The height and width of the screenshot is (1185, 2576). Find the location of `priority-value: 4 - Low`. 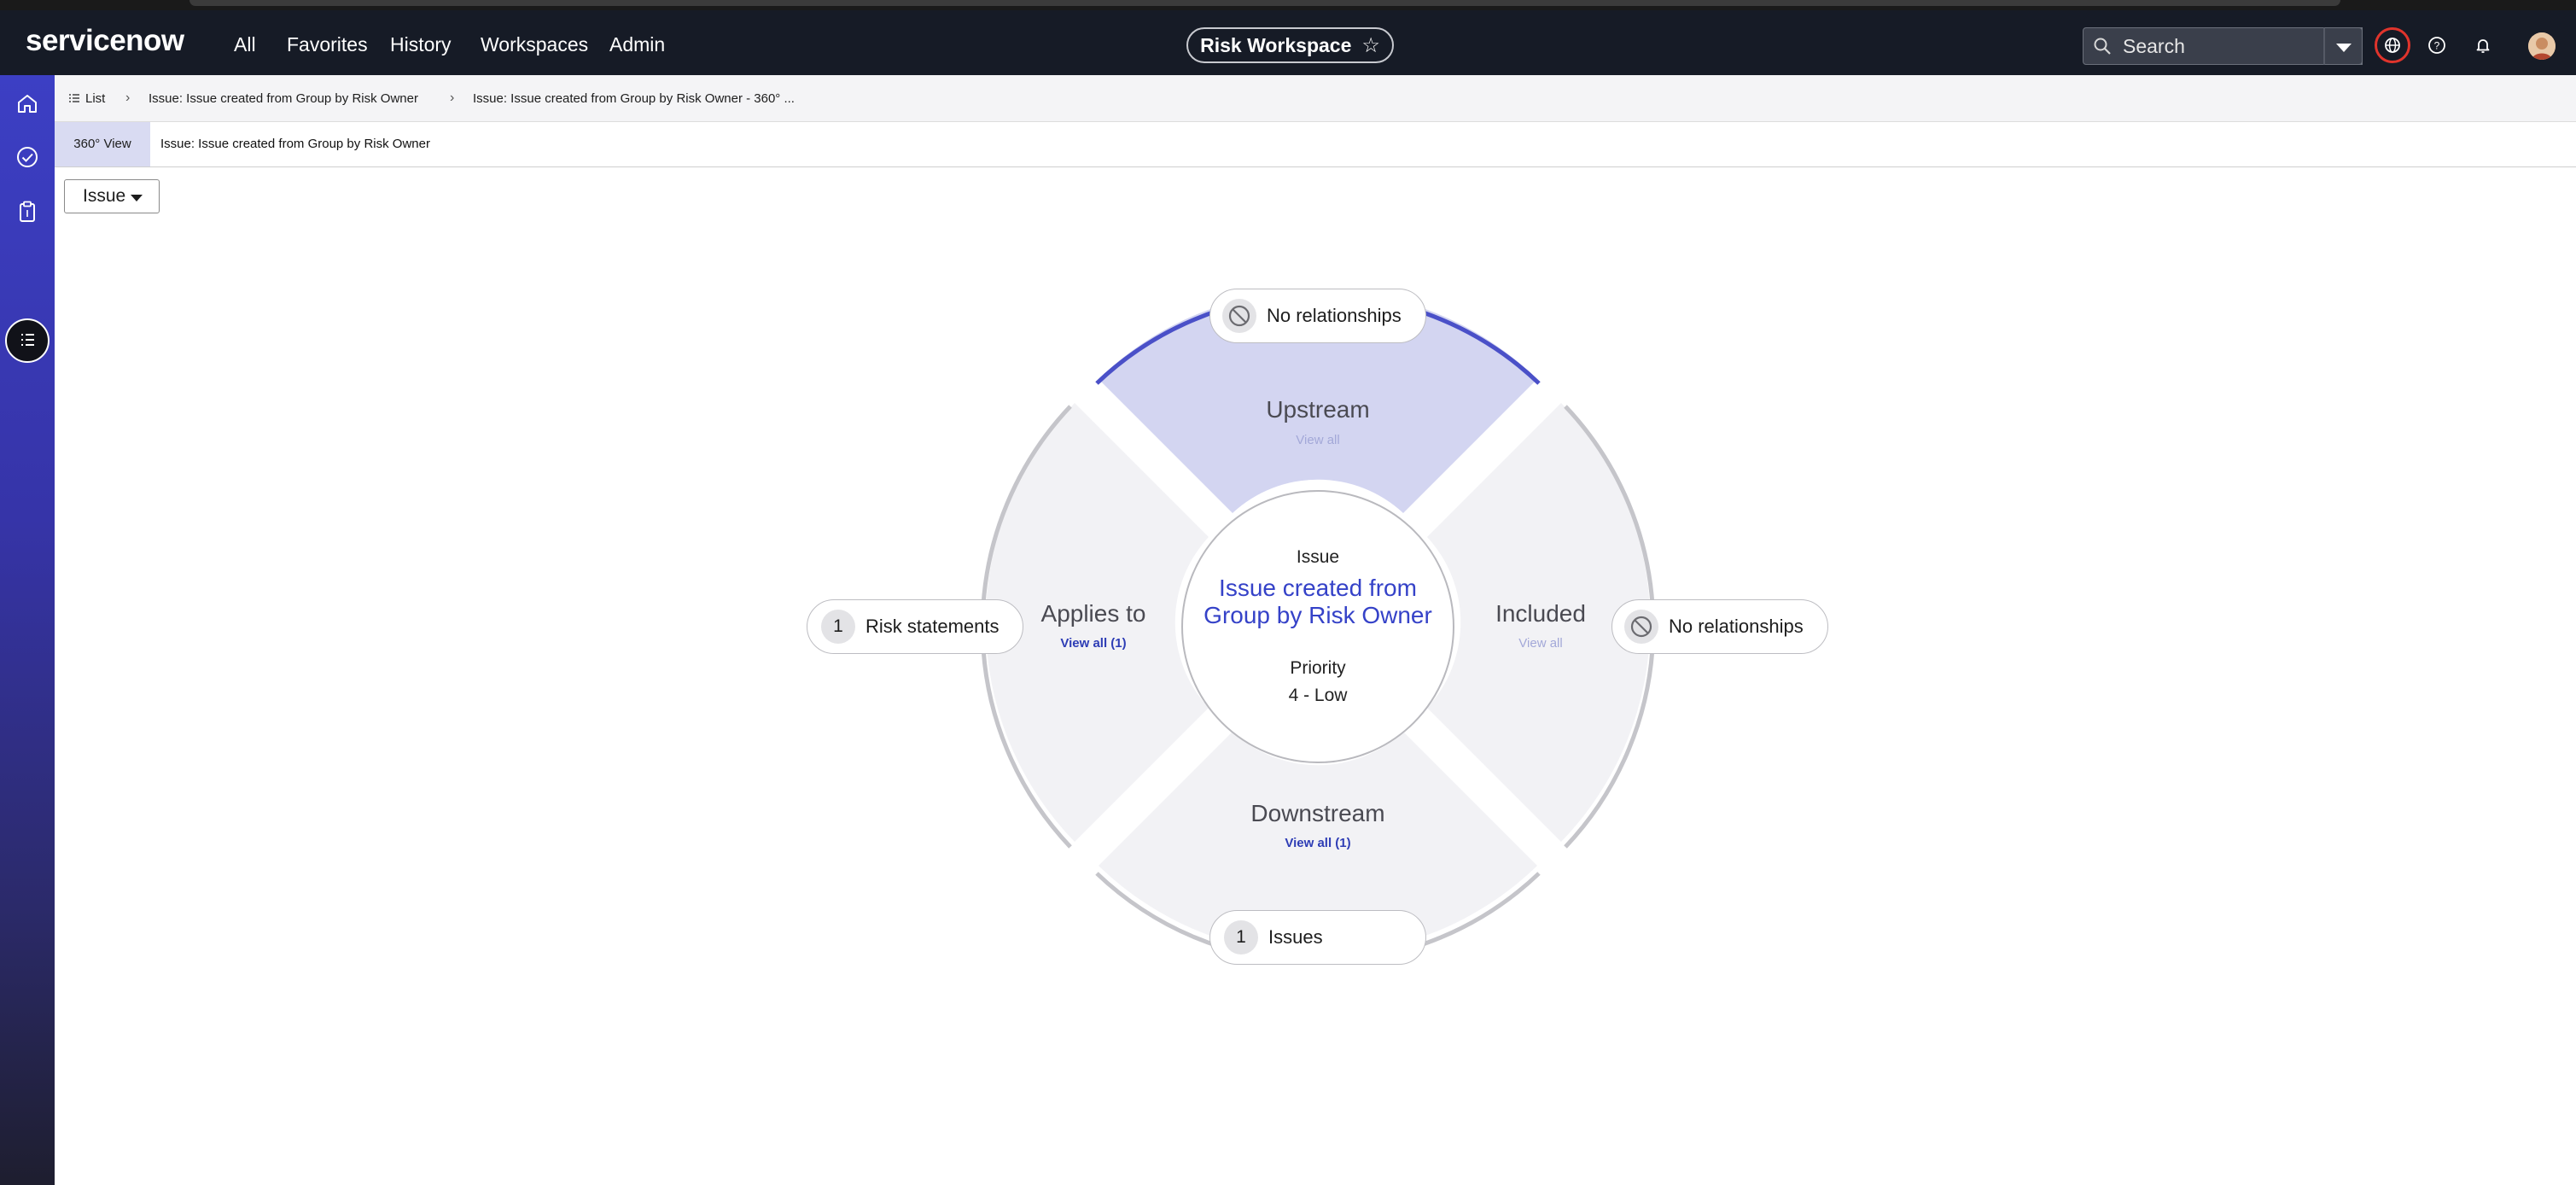

priority-value: 4 - Low is located at coordinates (1318, 695).